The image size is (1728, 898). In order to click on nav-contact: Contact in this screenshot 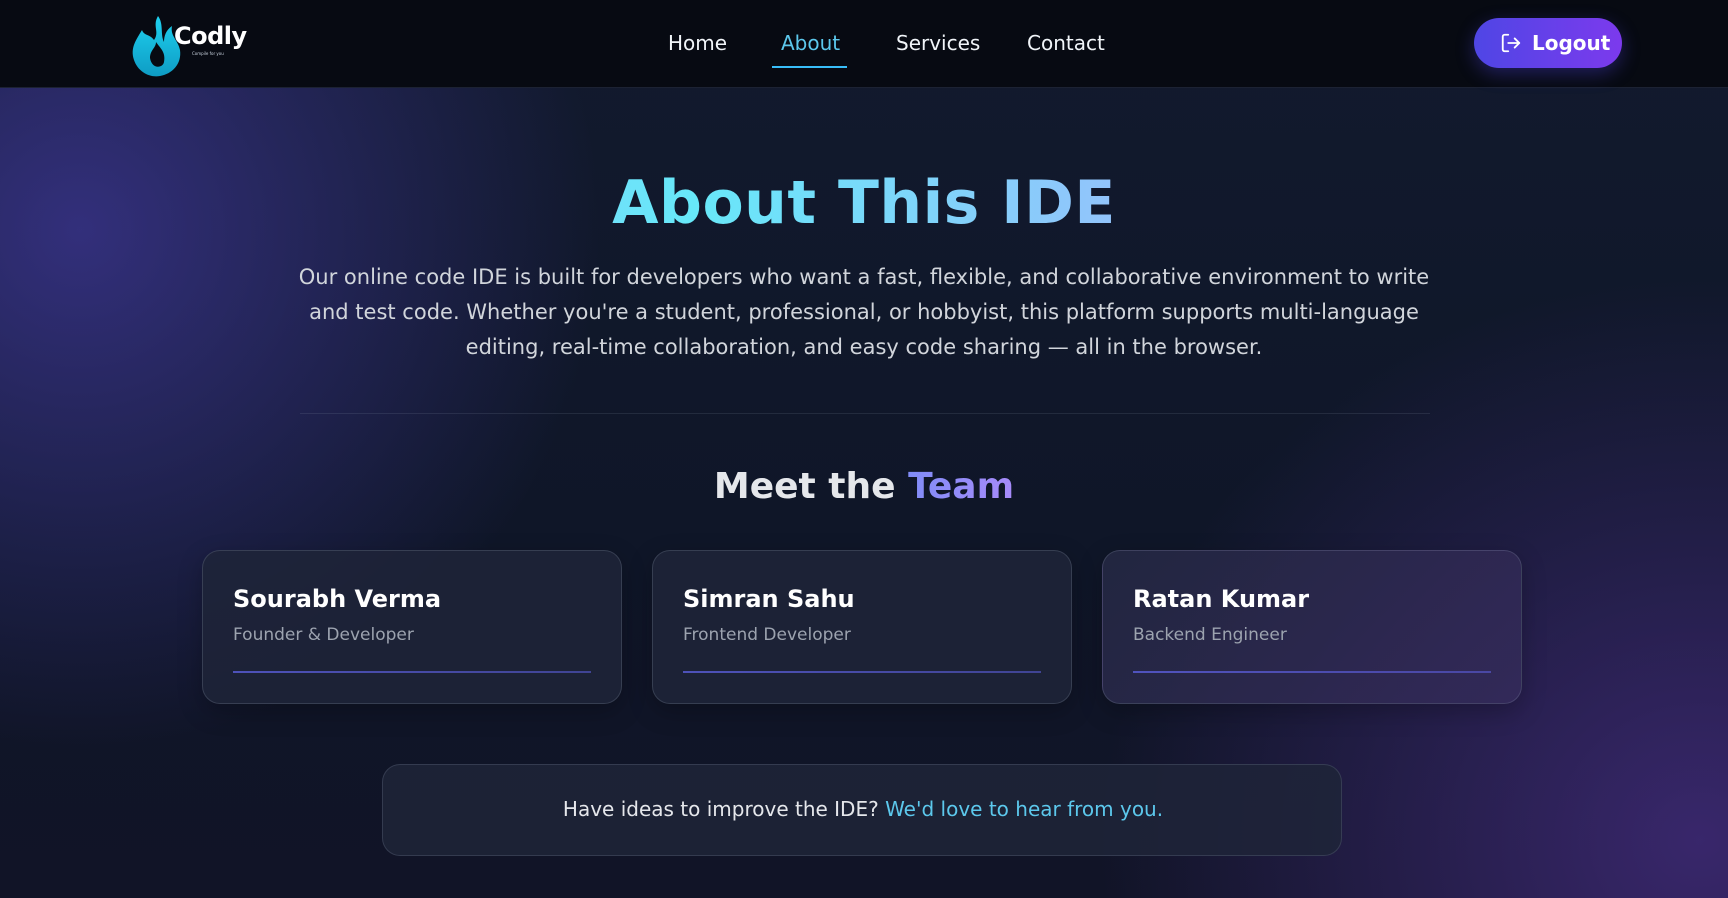, I will do `click(1066, 43)`.